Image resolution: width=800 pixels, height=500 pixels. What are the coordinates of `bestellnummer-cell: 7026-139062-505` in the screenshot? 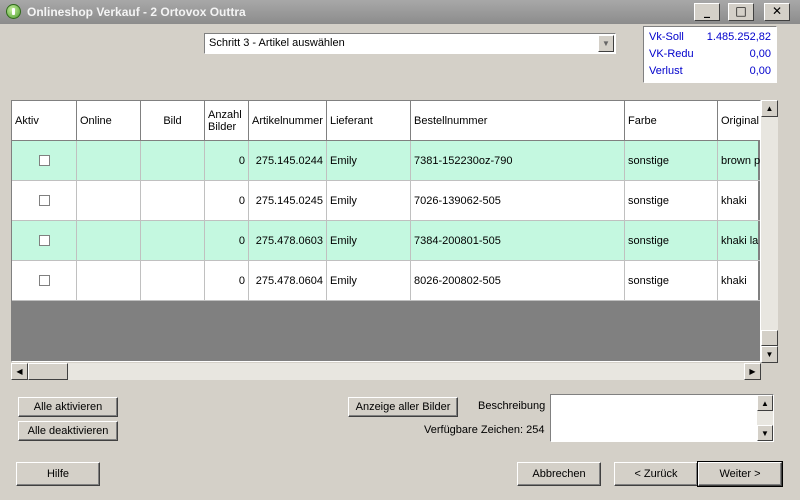 It's located at (518, 201).